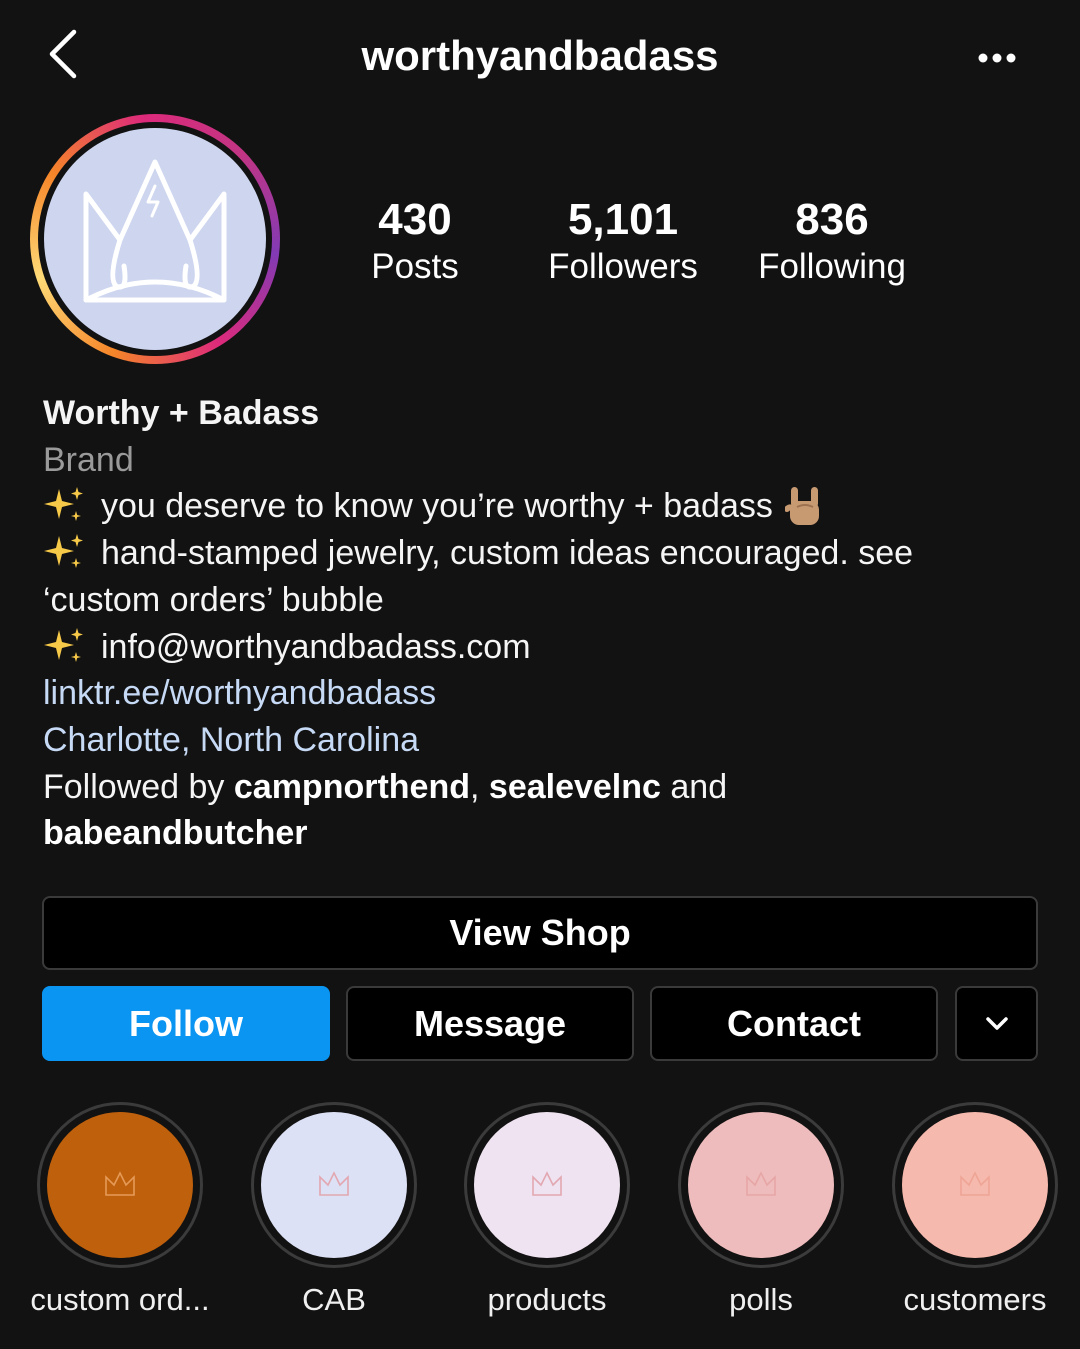  What do you see at coordinates (623, 266) in the screenshot?
I see `followers-label: Followers` at bounding box center [623, 266].